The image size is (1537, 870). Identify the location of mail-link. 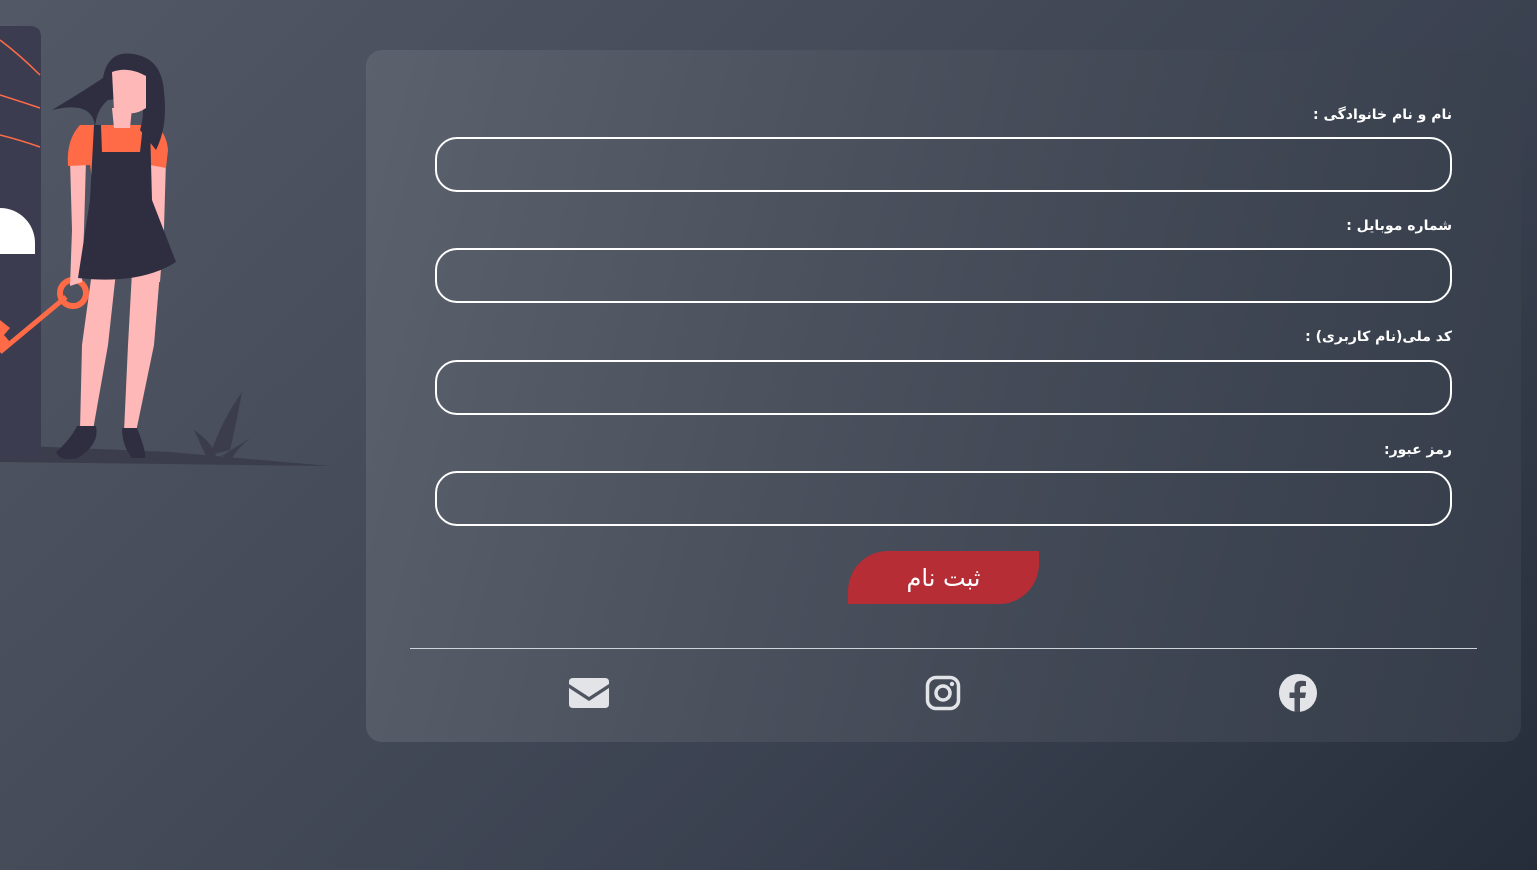
(589, 693).